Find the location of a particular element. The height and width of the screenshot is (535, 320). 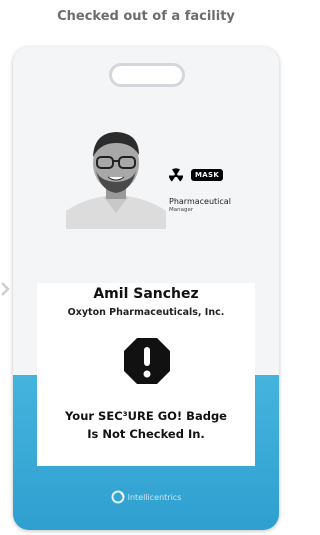

status-message-line1: Your SEC³URE GO! Badge is located at coordinates (146, 416).